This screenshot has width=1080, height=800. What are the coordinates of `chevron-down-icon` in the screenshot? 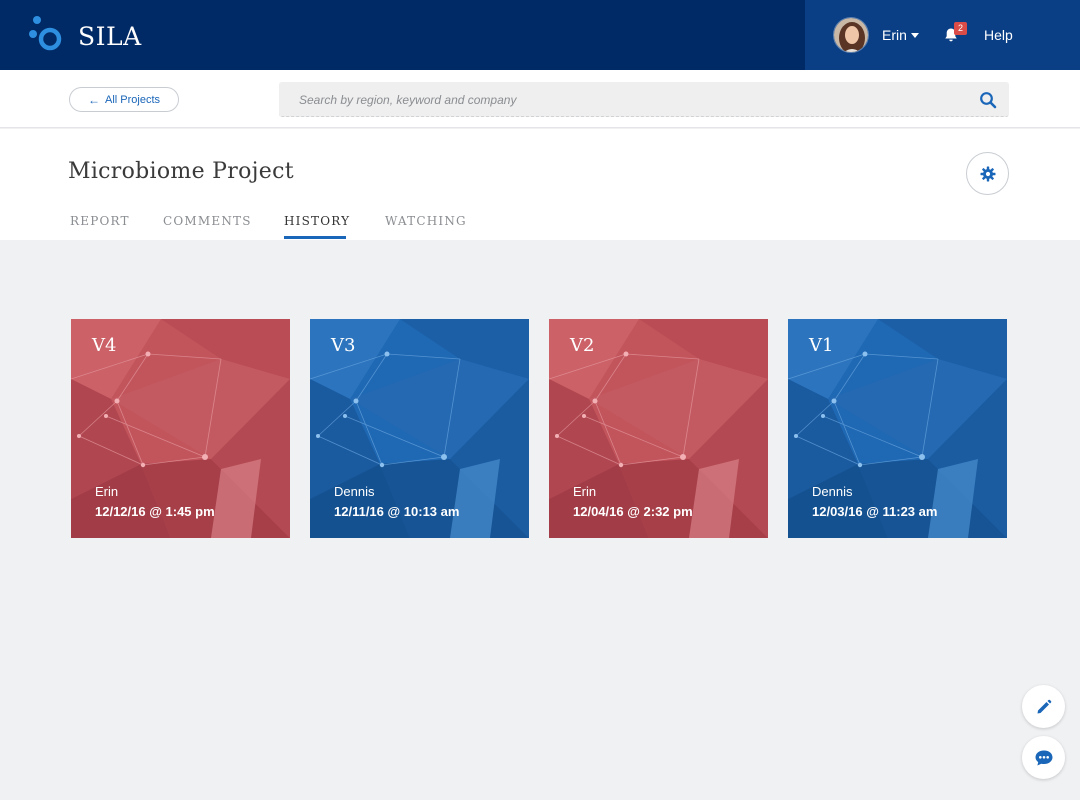 It's located at (915, 35).